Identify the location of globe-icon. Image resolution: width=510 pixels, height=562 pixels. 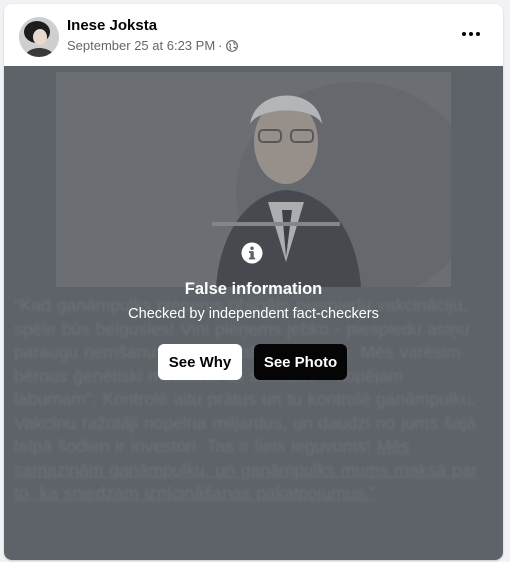
(231, 45).